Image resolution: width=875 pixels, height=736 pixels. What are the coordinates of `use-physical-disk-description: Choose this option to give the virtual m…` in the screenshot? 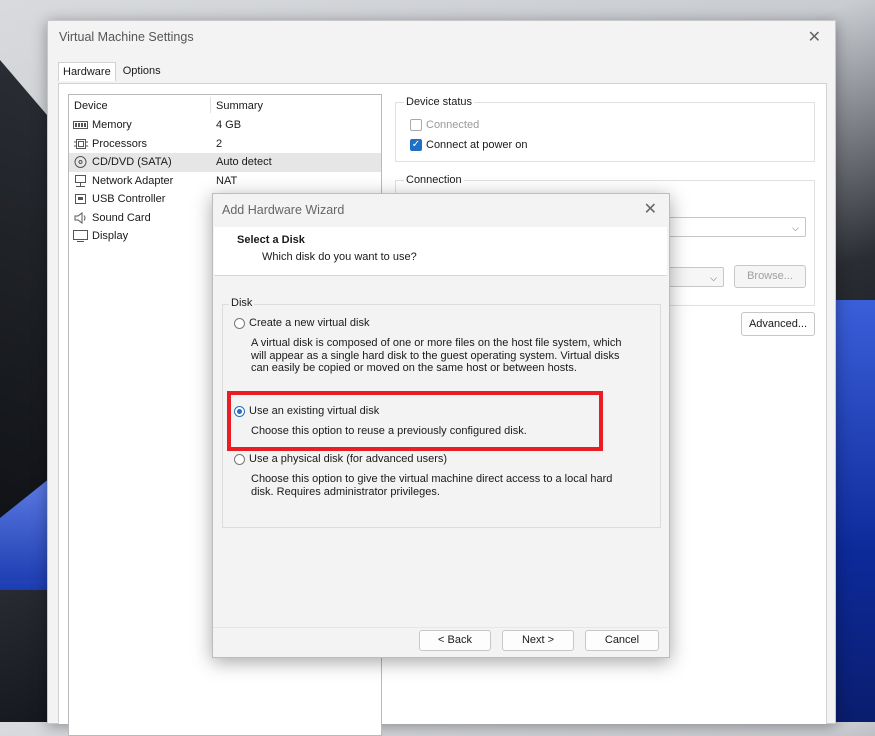 It's located at (451, 485).